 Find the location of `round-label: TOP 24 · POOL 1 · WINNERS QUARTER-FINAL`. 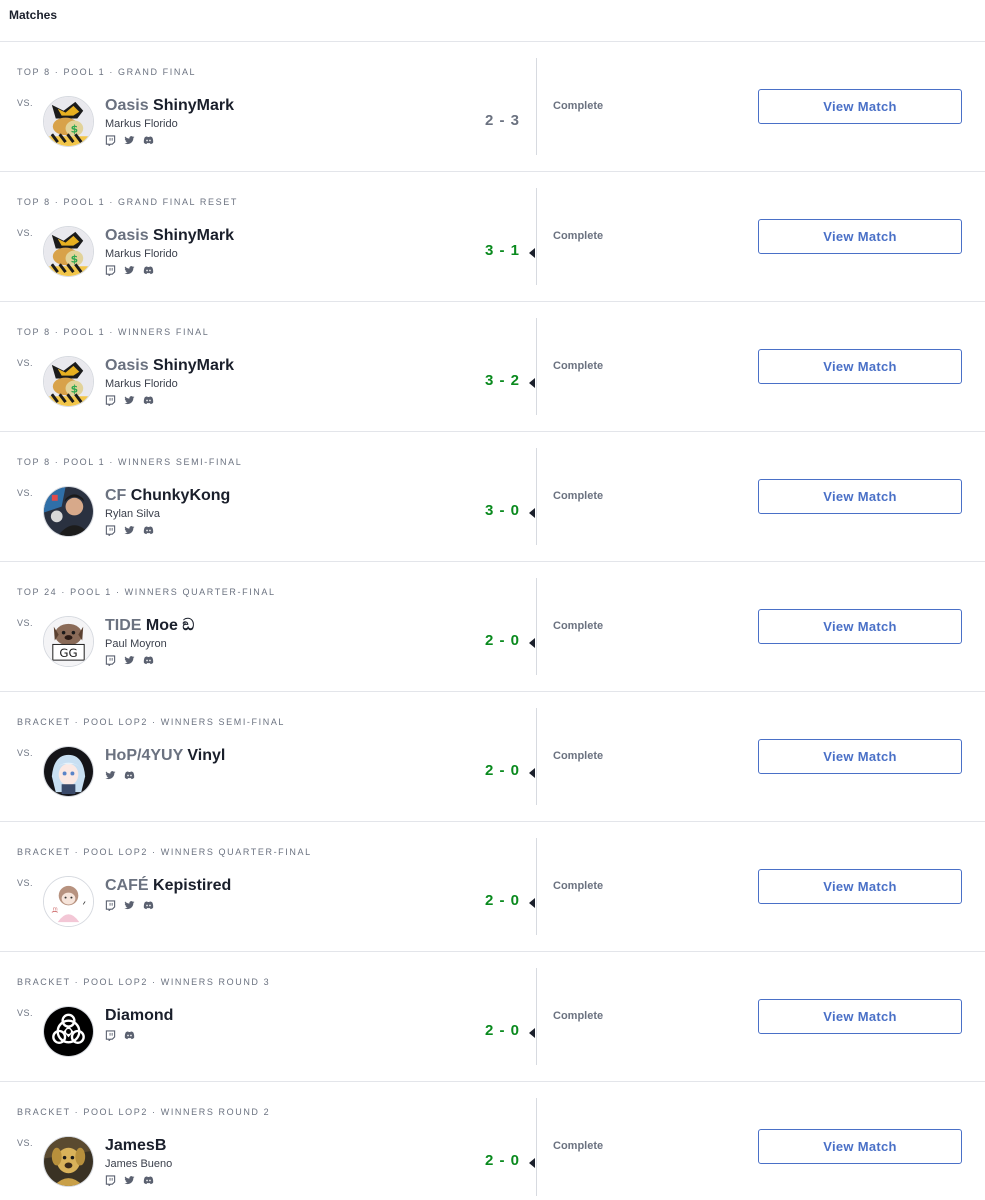

round-label: TOP 24 · POOL 1 · WINNERS QUARTER-FINAL is located at coordinates (146, 592).